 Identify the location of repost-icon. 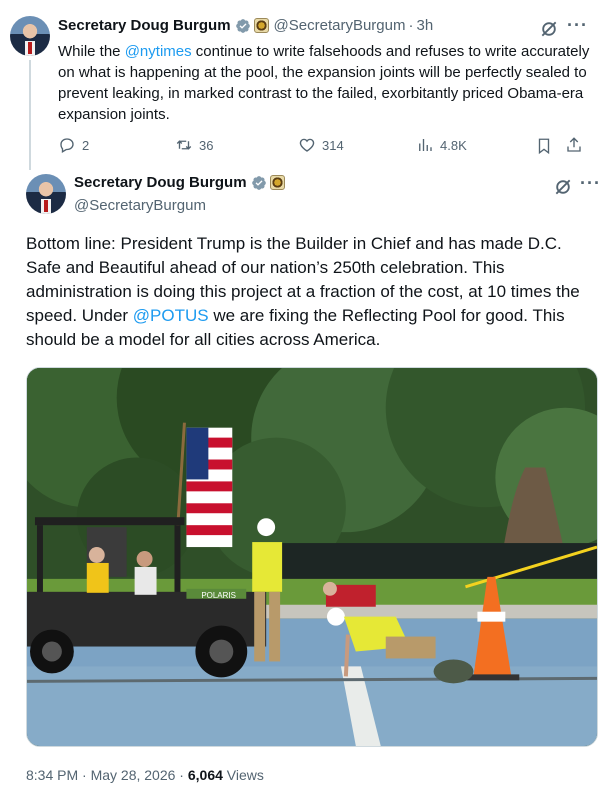
(184, 145).